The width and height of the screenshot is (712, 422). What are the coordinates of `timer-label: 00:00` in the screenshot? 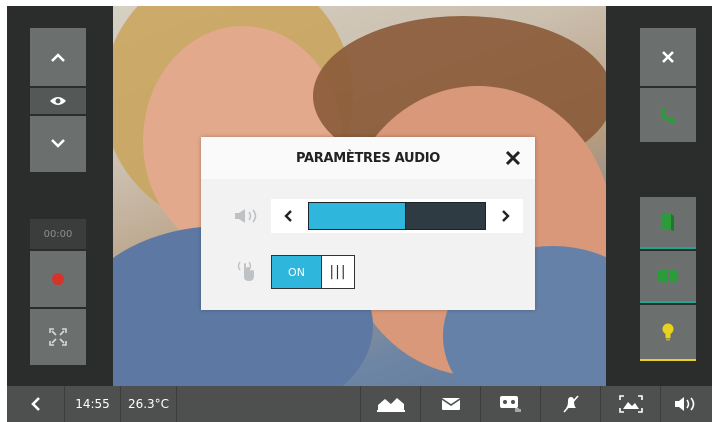 It's located at (58, 234).